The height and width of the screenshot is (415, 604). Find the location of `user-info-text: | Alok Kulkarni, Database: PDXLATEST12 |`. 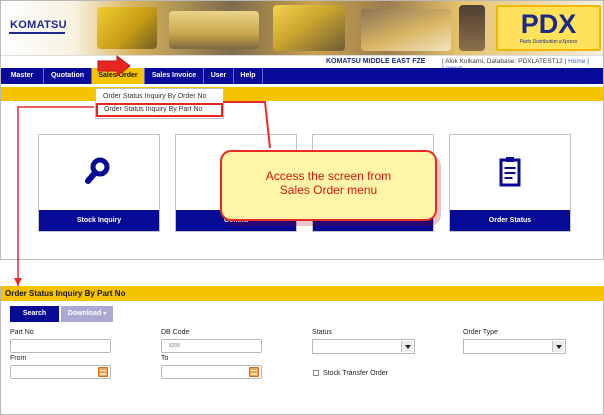

user-info-text: | Alok Kulkarni, Database: PDXLATEST12 | is located at coordinates (504, 61).